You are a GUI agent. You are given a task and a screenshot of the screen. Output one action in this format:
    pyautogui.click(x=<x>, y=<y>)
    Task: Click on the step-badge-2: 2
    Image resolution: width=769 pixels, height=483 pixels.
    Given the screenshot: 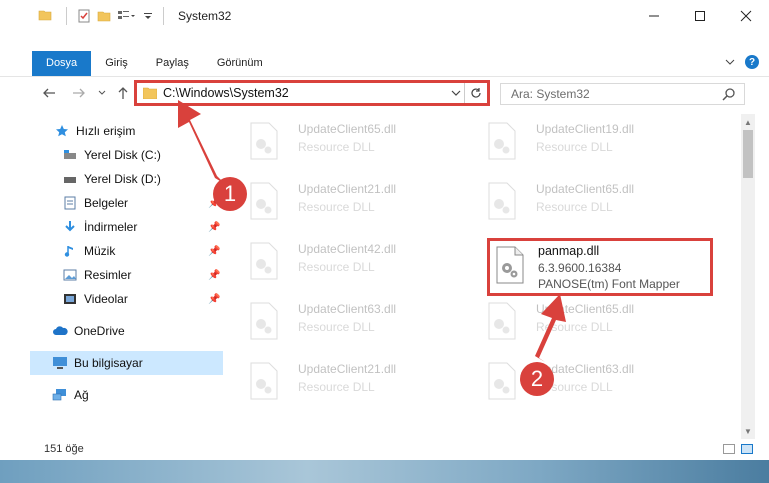 What is the action you would take?
    pyautogui.click(x=537, y=379)
    